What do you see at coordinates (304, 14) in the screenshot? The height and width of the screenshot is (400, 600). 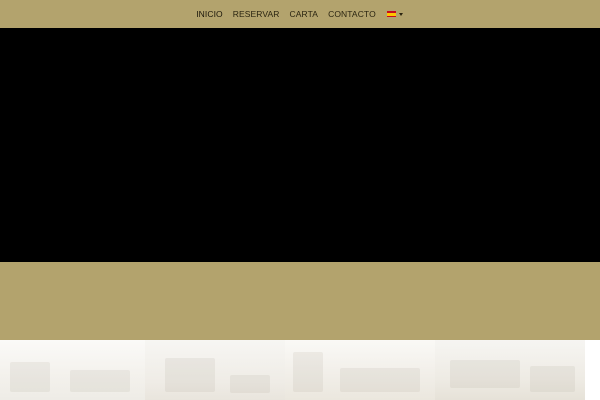 I see `nav-item-carta: CARTA` at bounding box center [304, 14].